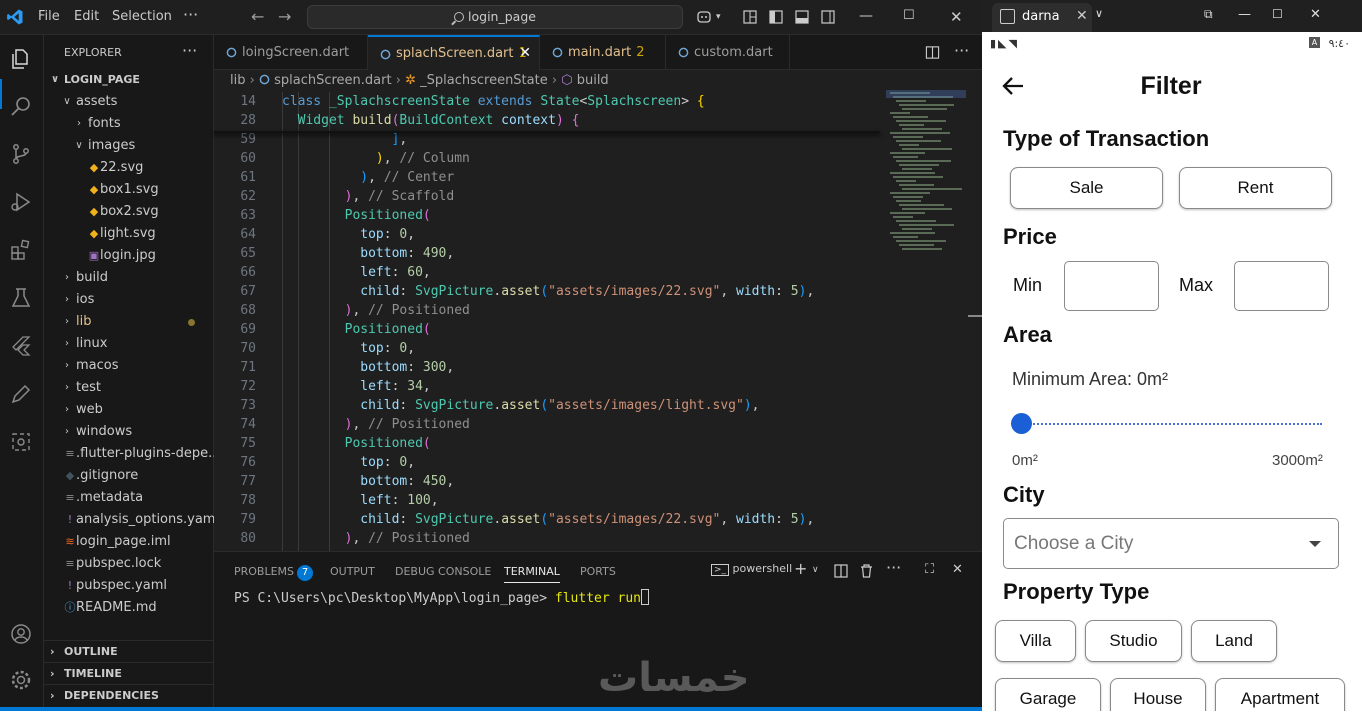 Image resolution: width=1362 pixels, height=711 pixels. What do you see at coordinates (21, 680) in the screenshot?
I see `settings-gear-icon` at bounding box center [21, 680].